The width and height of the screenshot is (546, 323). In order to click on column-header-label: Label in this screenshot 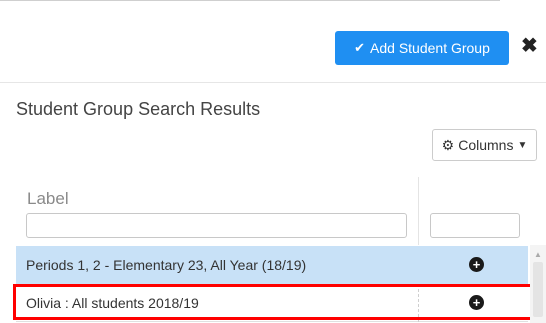, I will do `click(48, 198)`.